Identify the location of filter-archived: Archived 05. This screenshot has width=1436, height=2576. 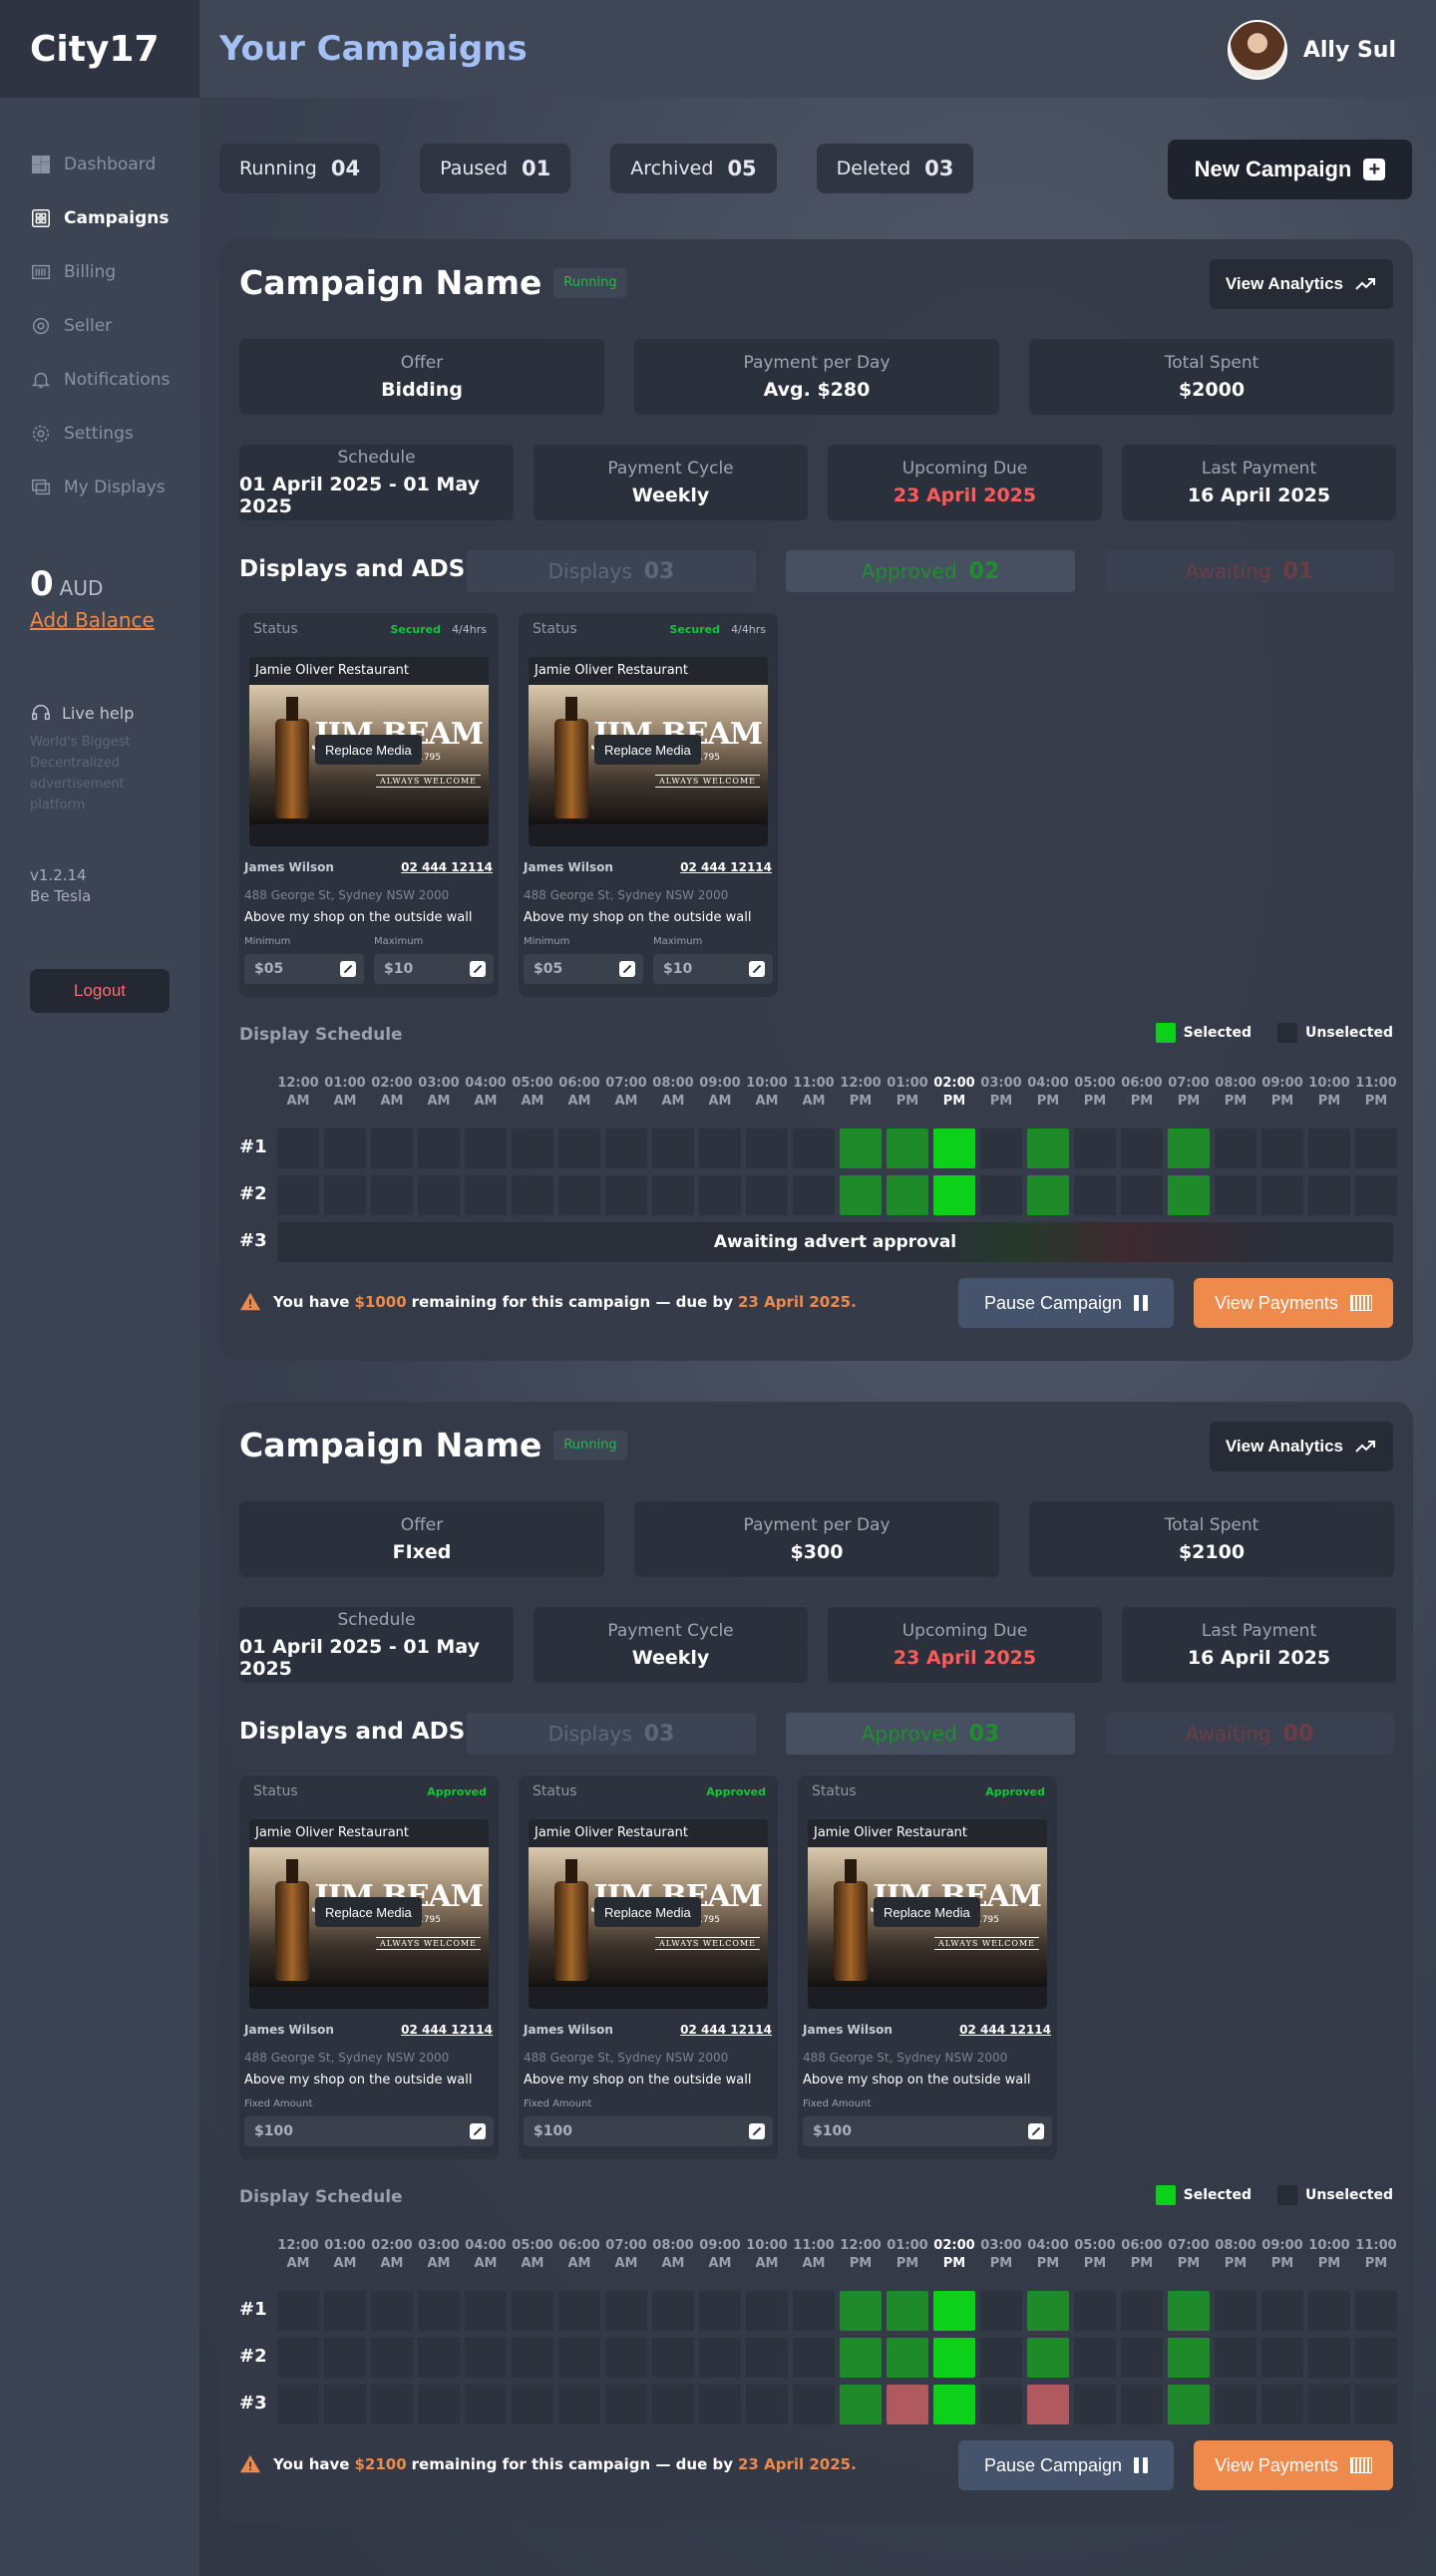
(693, 168).